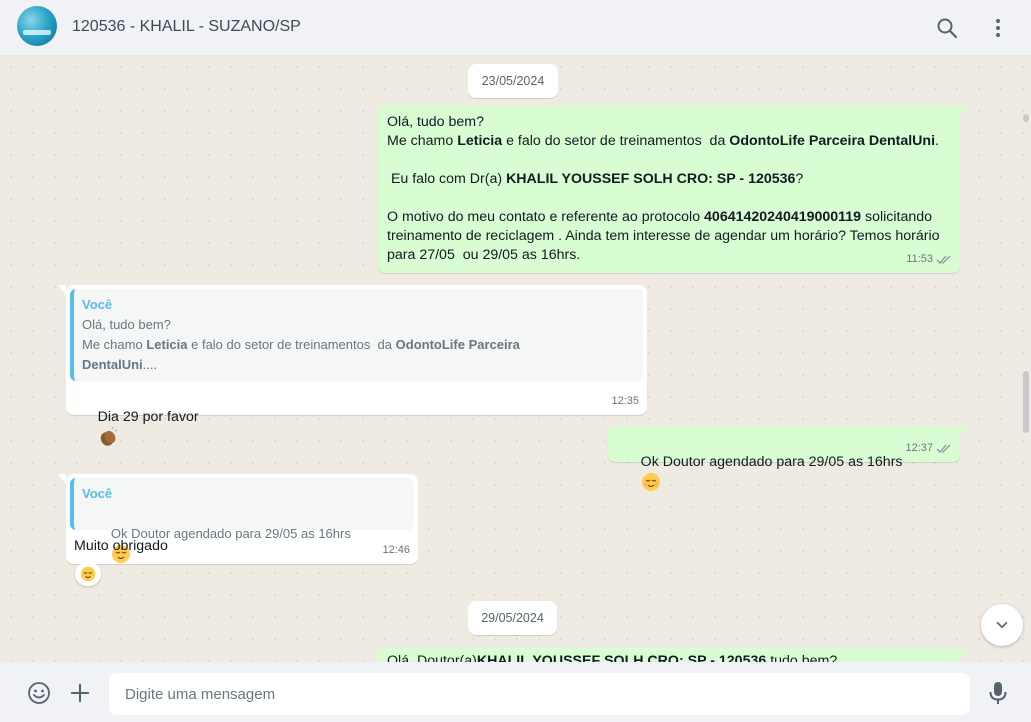 This screenshot has height=722, width=1031. I want to click on contact-title: 120536 - KHALIL - SUZANO/SP, so click(186, 27).